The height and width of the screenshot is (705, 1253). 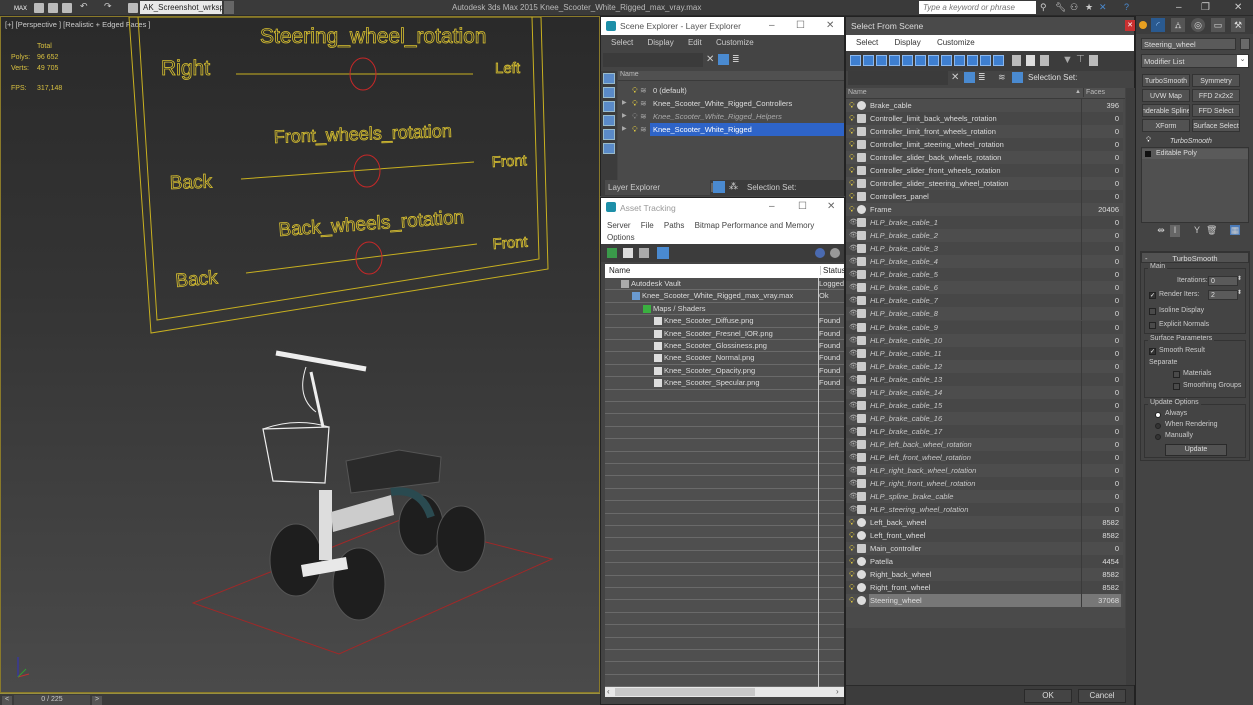 I want to click on filter-toggle-icon, so click(x=723, y=59).